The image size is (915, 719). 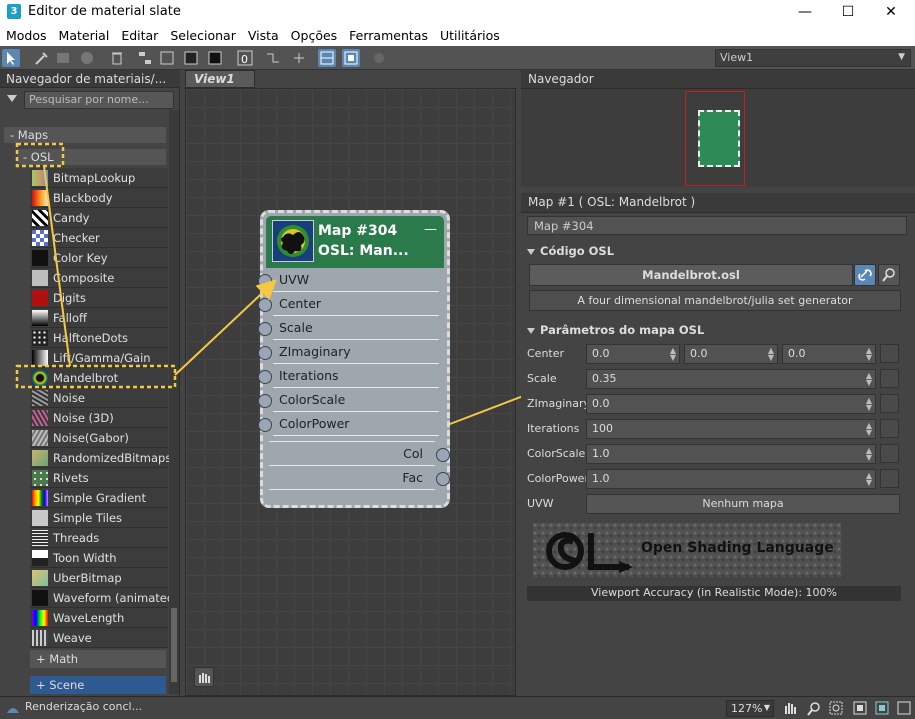 I want to click on node-output-col: Col, so click(x=359, y=454).